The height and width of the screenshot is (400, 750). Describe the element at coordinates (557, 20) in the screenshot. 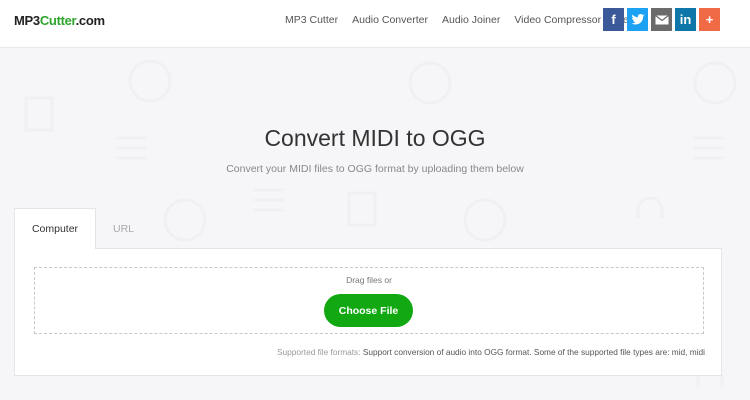

I see `nav-video-compressor: Video Compressor` at that location.